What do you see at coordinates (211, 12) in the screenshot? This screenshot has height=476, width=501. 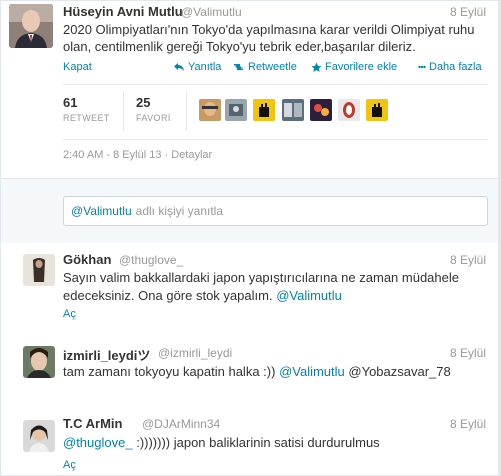 I see `author-handle: @Valimutlu` at bounding box center [211, 12].